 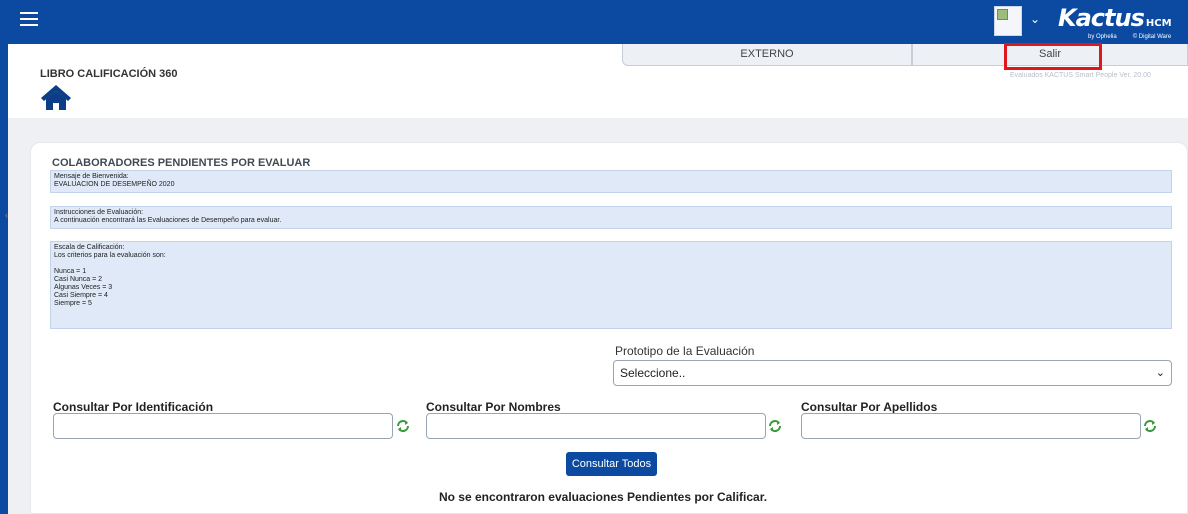 I want to click on search-id-input, so click(x=223, y=426).